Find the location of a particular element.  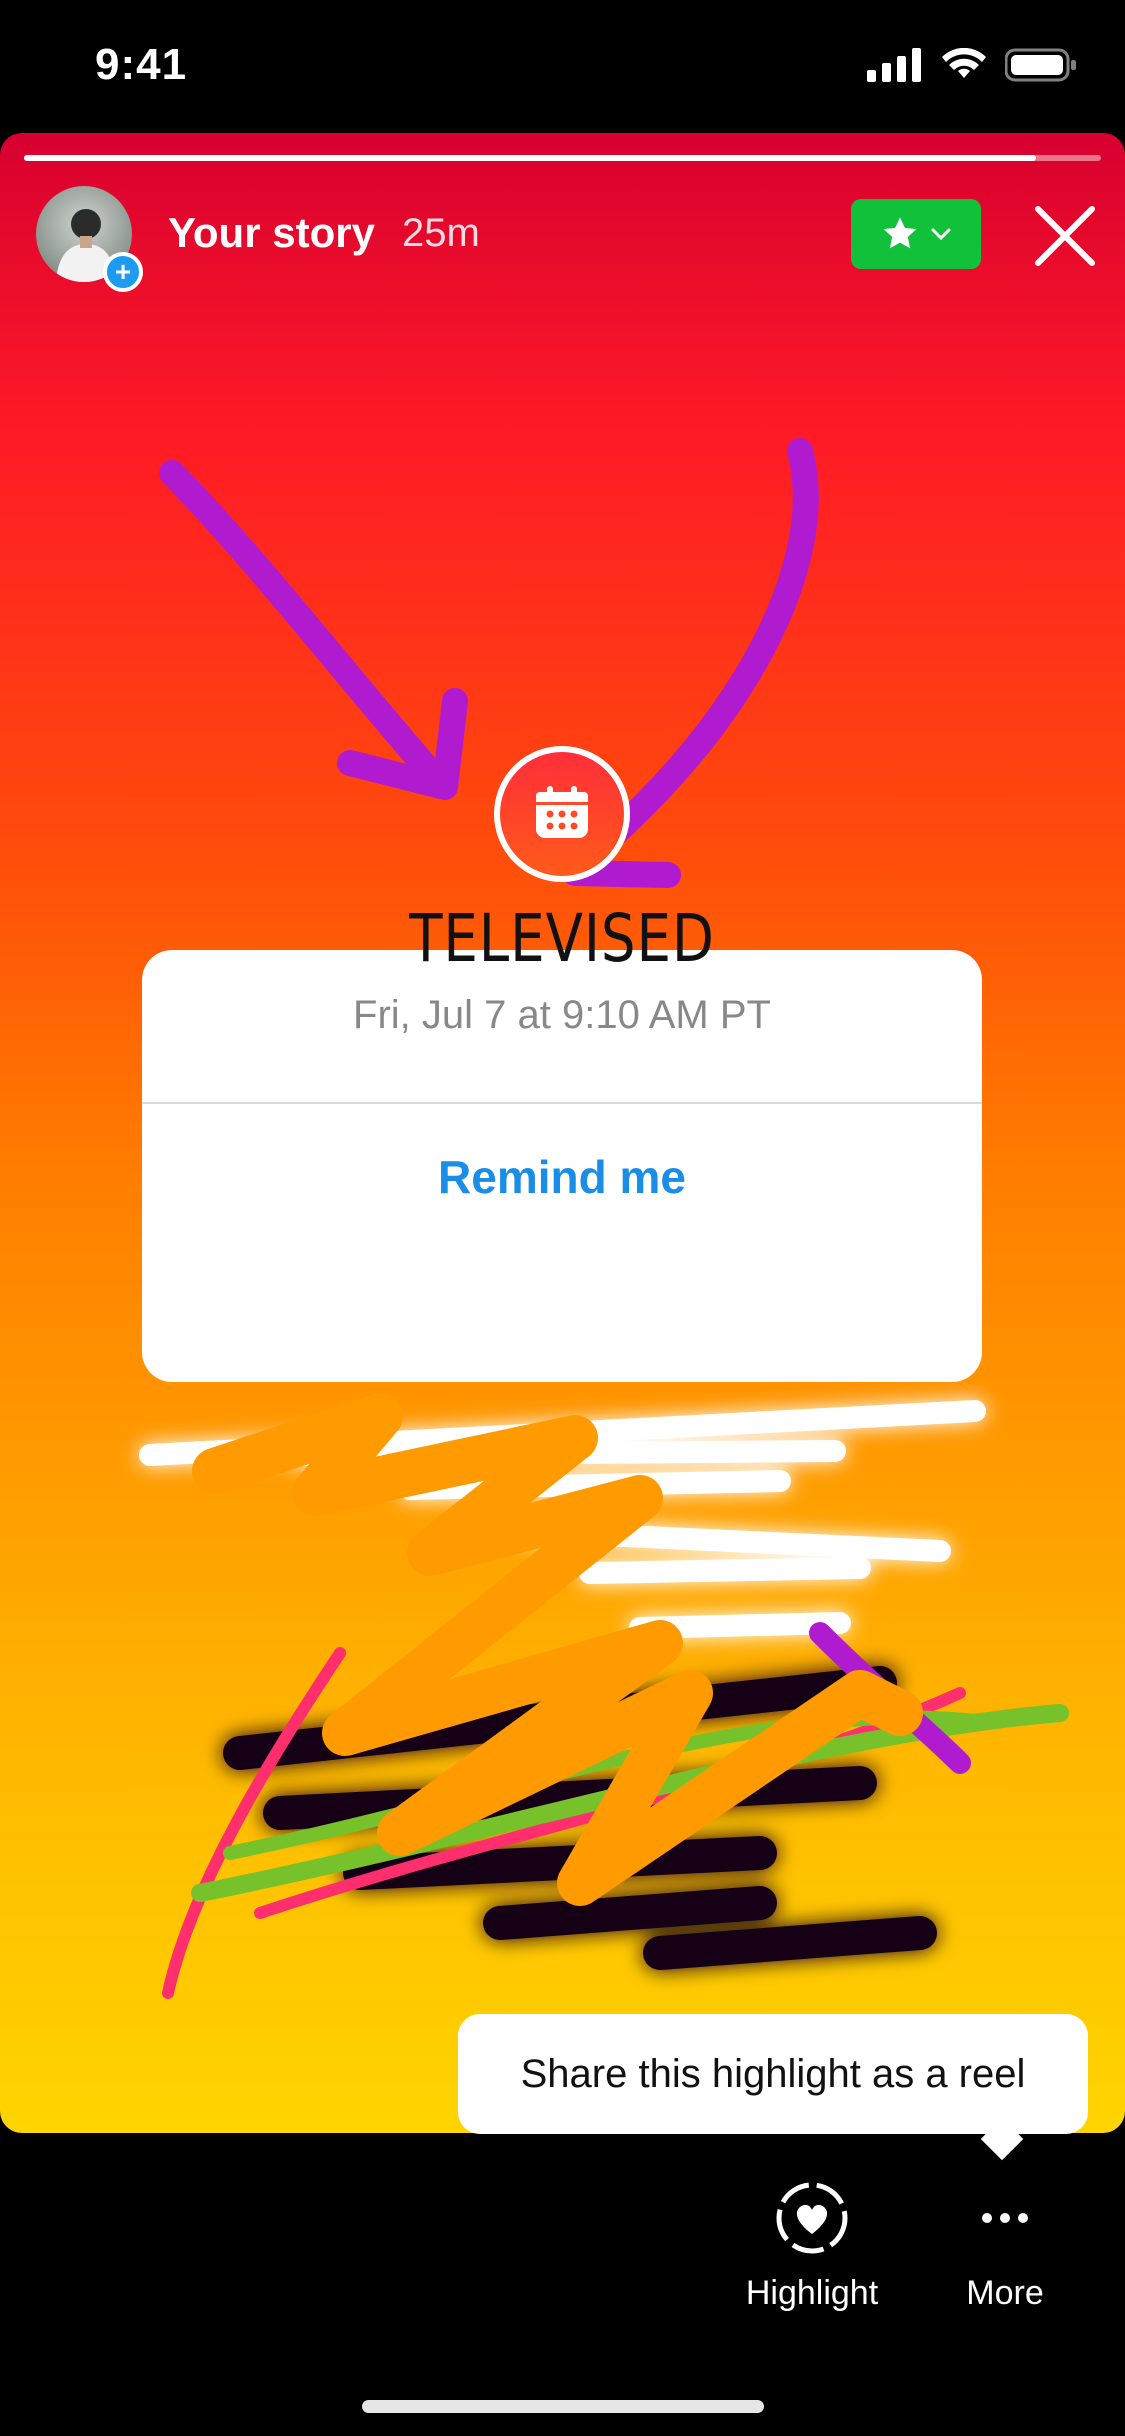

event-title: TELEVISED is located at coordinates (562, 938).